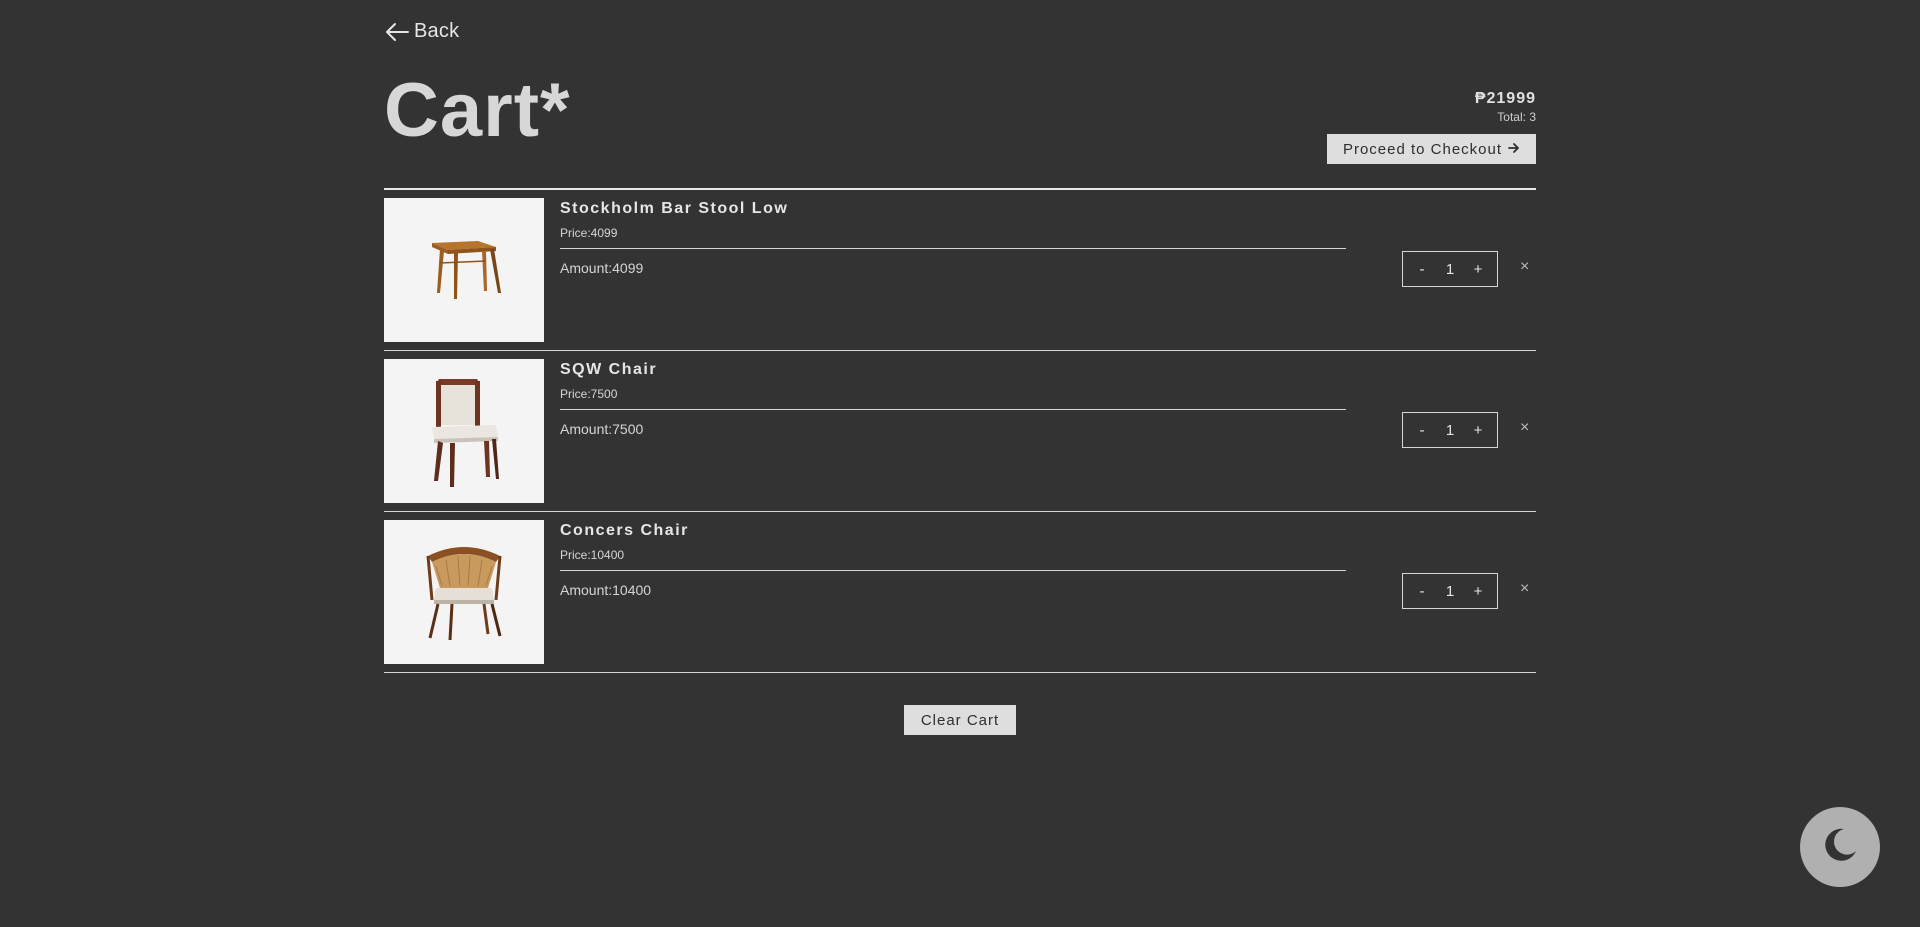  Describe the element at coordinates (589, 233) in the screenshot. I see `item-price: Price:4099` at that location.